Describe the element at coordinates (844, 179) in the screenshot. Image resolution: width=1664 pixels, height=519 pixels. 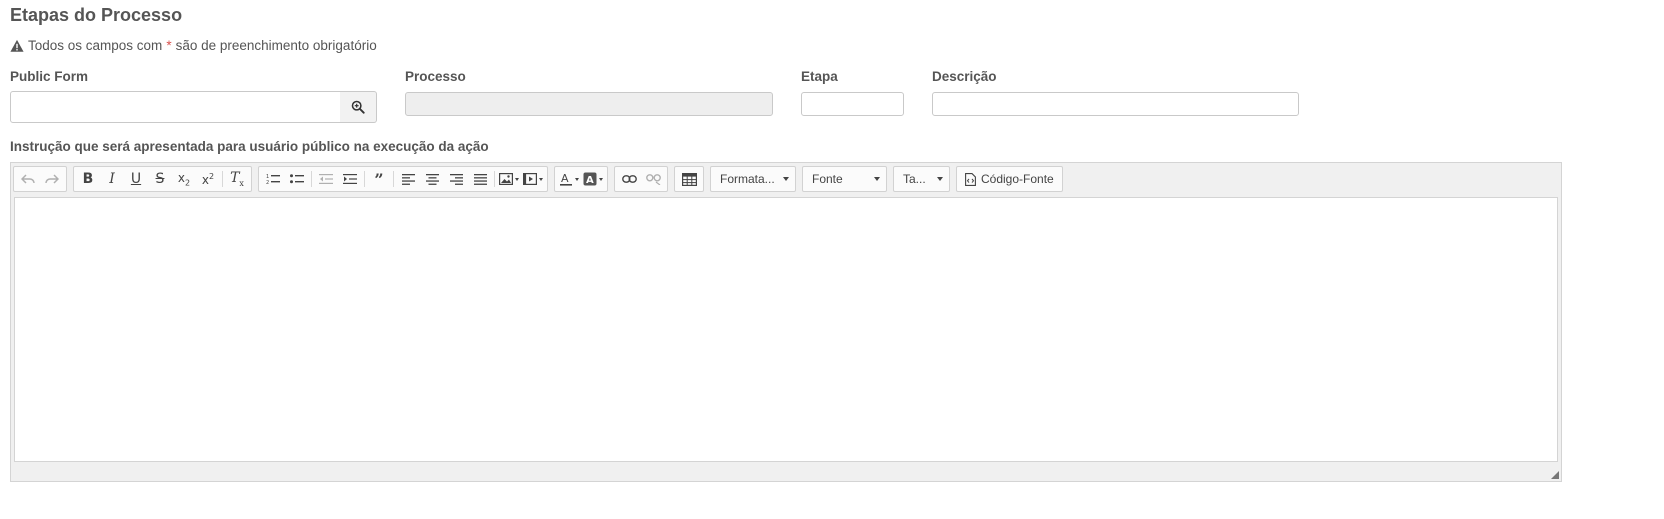
I see `font-select: Fonte` at that location.